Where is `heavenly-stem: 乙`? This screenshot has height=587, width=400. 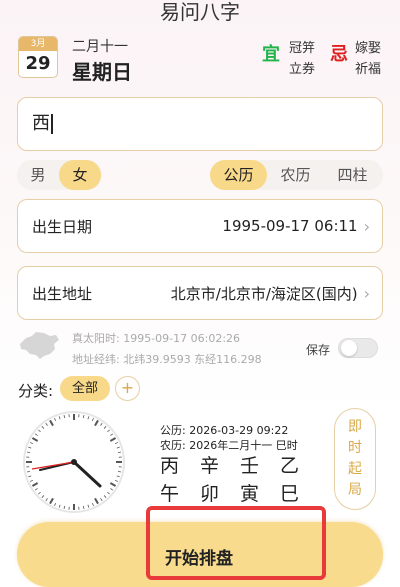
heavenly-stem: 乙 is located at coordinates (290, 466).